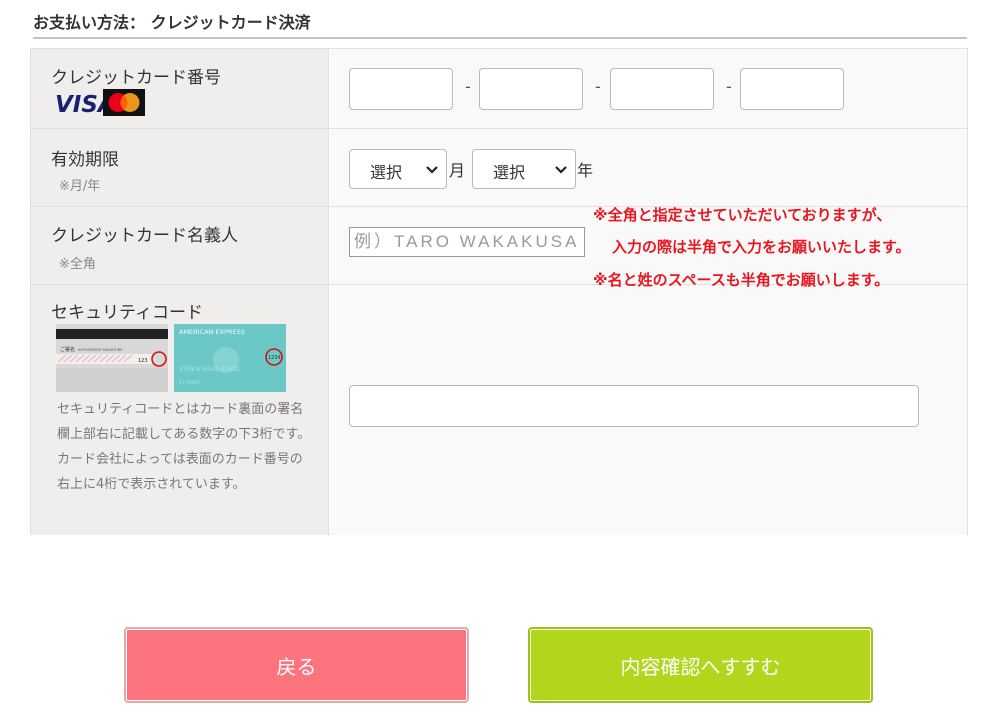  I want to click on label-cell: 有効期限 ※月/年, so click(180, 167).